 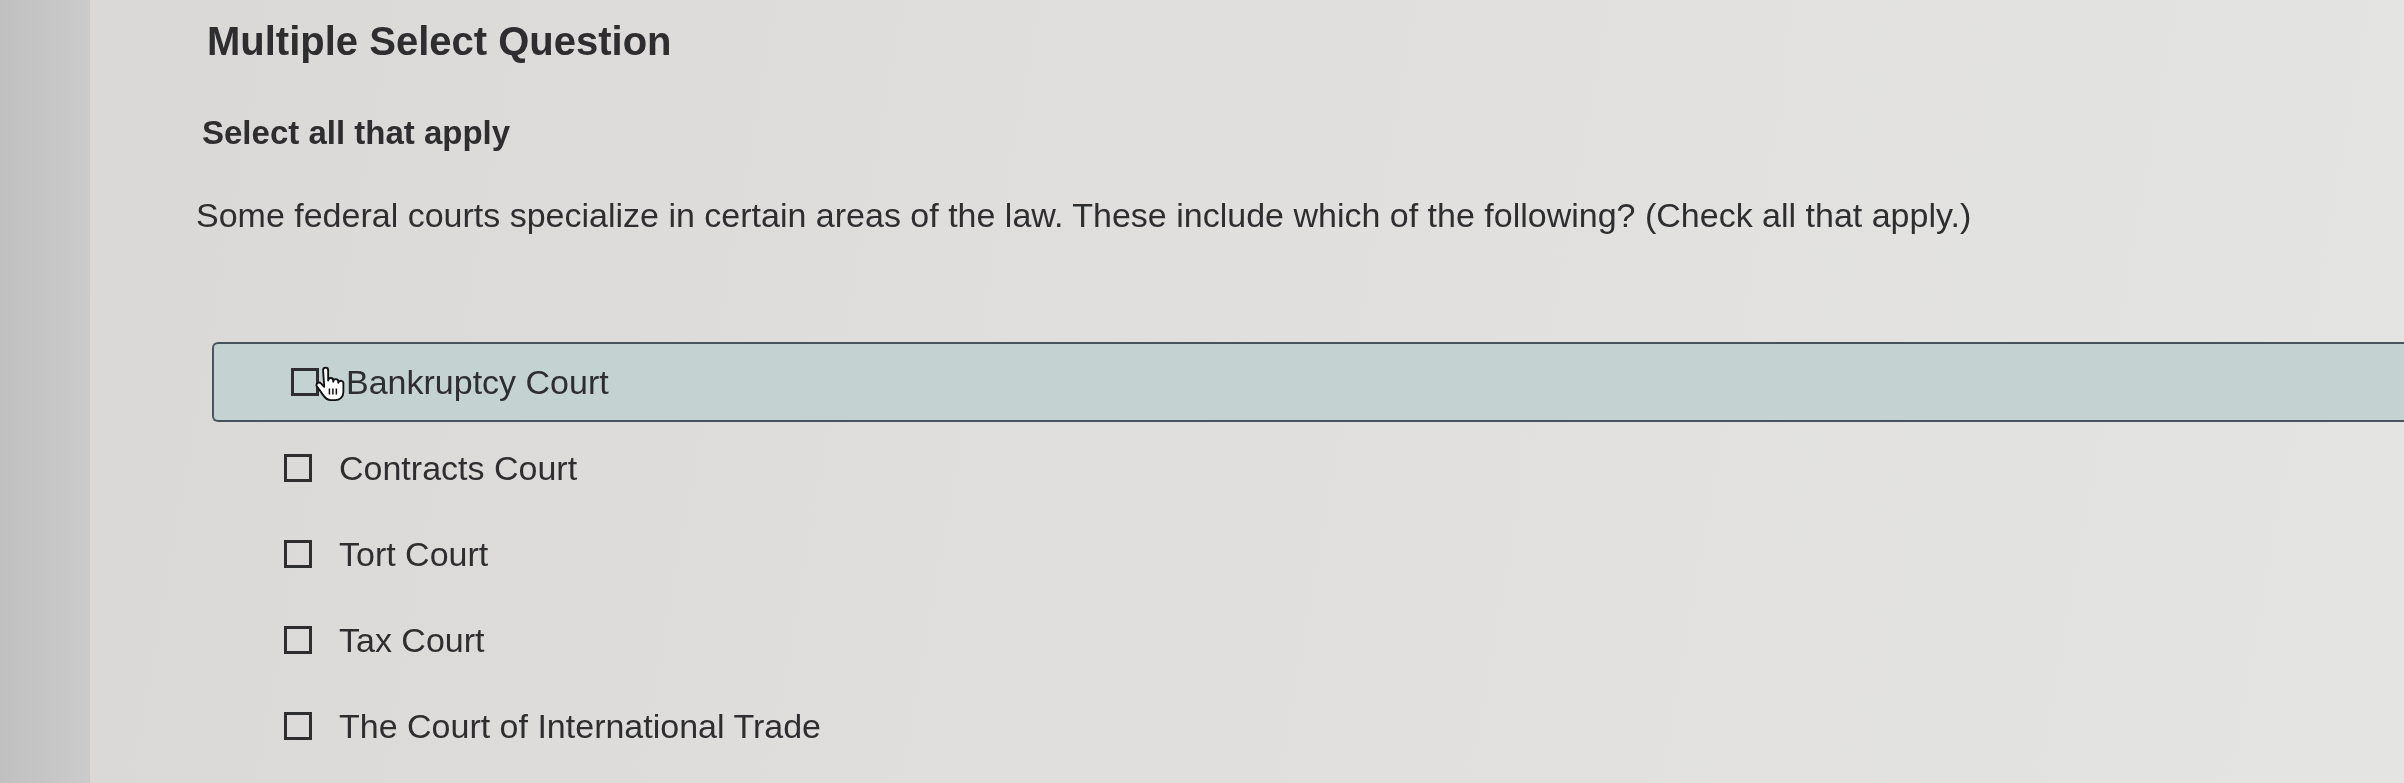 I want to click on answer-option: Bankruptcy Court, so click(x=1308, y=382).